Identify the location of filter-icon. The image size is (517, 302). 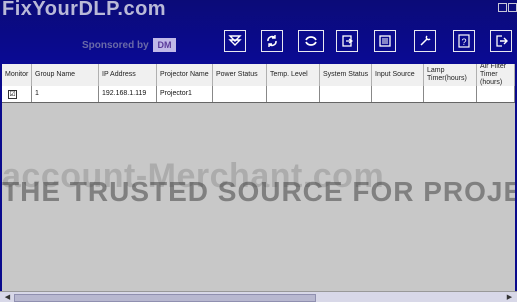
(235, 40).